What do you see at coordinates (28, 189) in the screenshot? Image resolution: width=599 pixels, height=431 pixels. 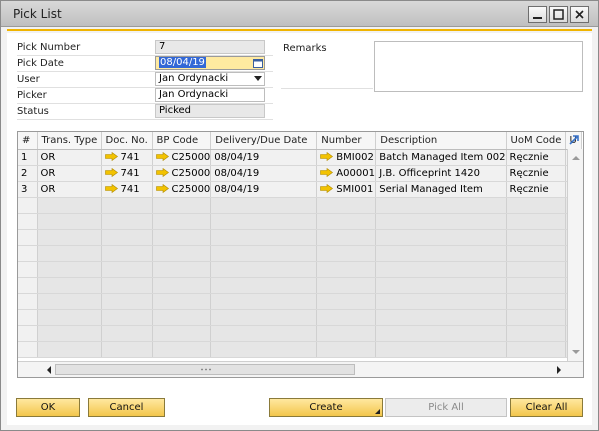 I see `cell-num: 3` at bounding box center [28, 189].